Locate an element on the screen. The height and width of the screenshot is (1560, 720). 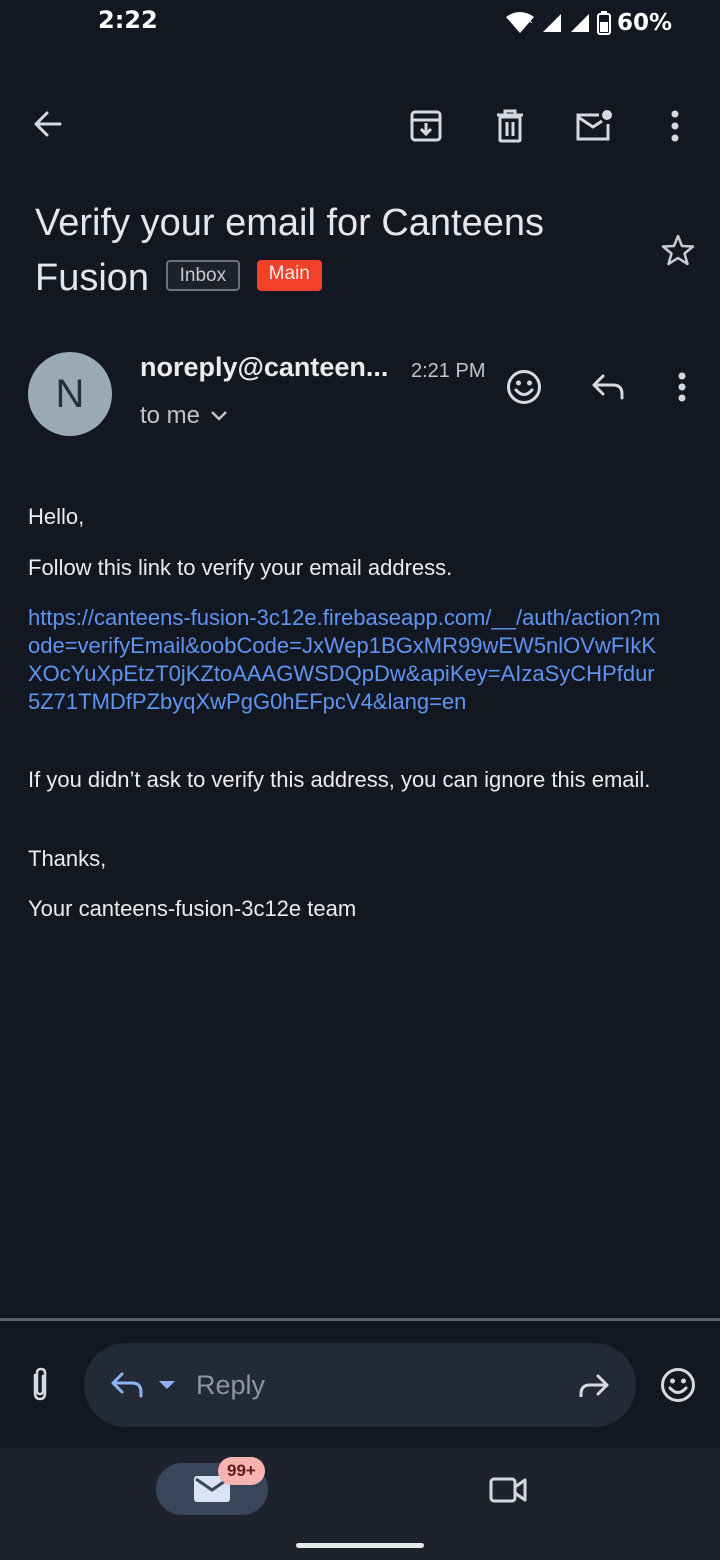
mark-unread-button is located at coordinates (594, 126).